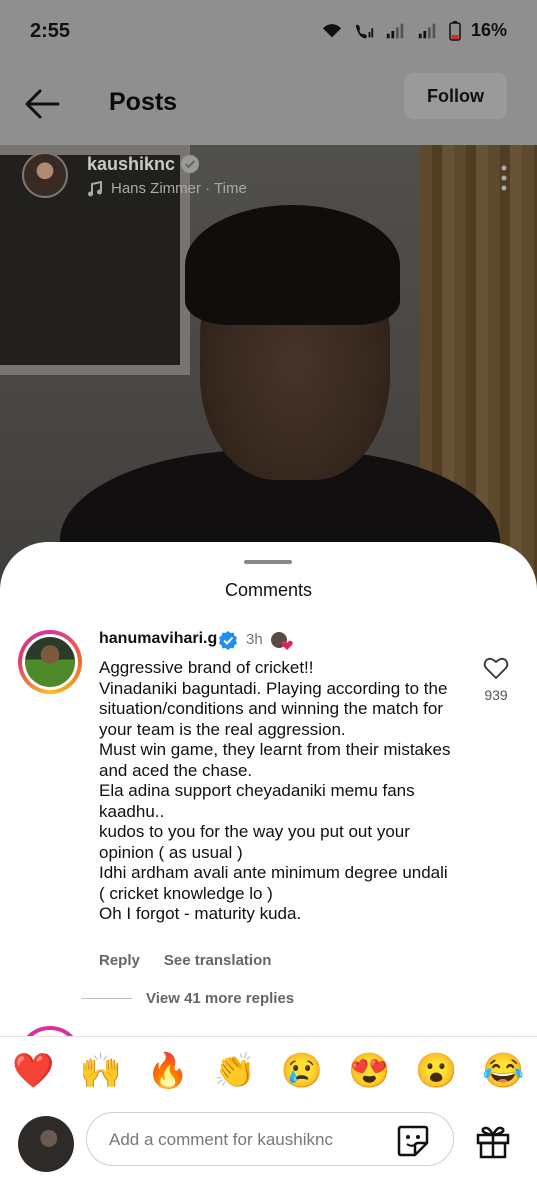  I want to click on page-title: Posts, so click(143, 102).